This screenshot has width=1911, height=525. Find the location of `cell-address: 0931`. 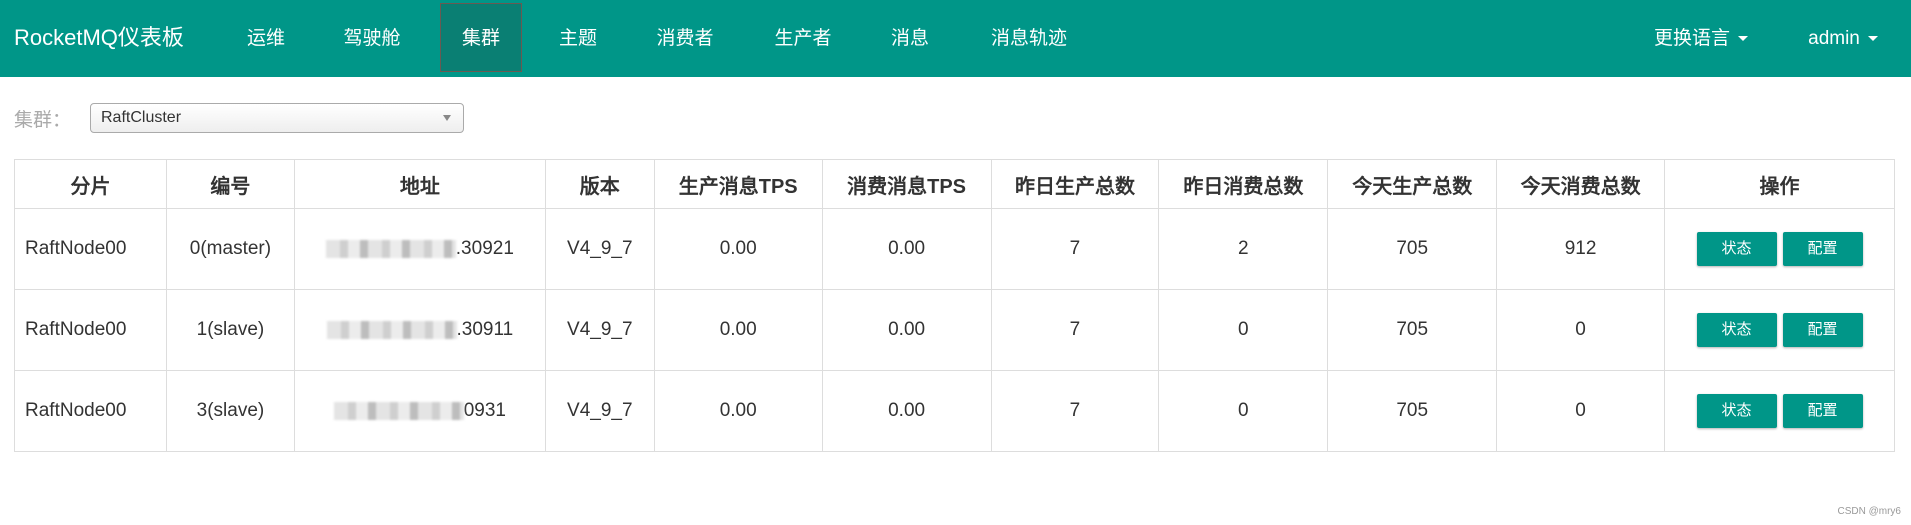

cell-address: 0931 is located at coordinates (419, 411).